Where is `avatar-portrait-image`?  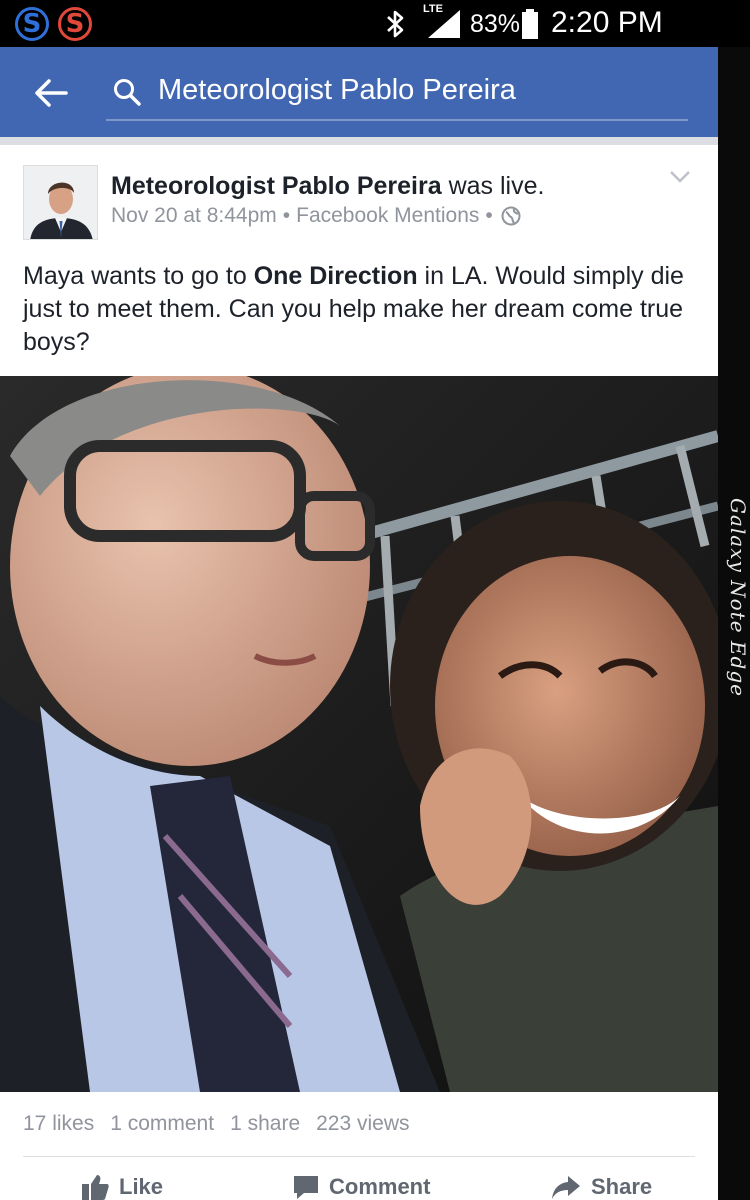
avatar-portrait-image is located at coordinates (60, 202).